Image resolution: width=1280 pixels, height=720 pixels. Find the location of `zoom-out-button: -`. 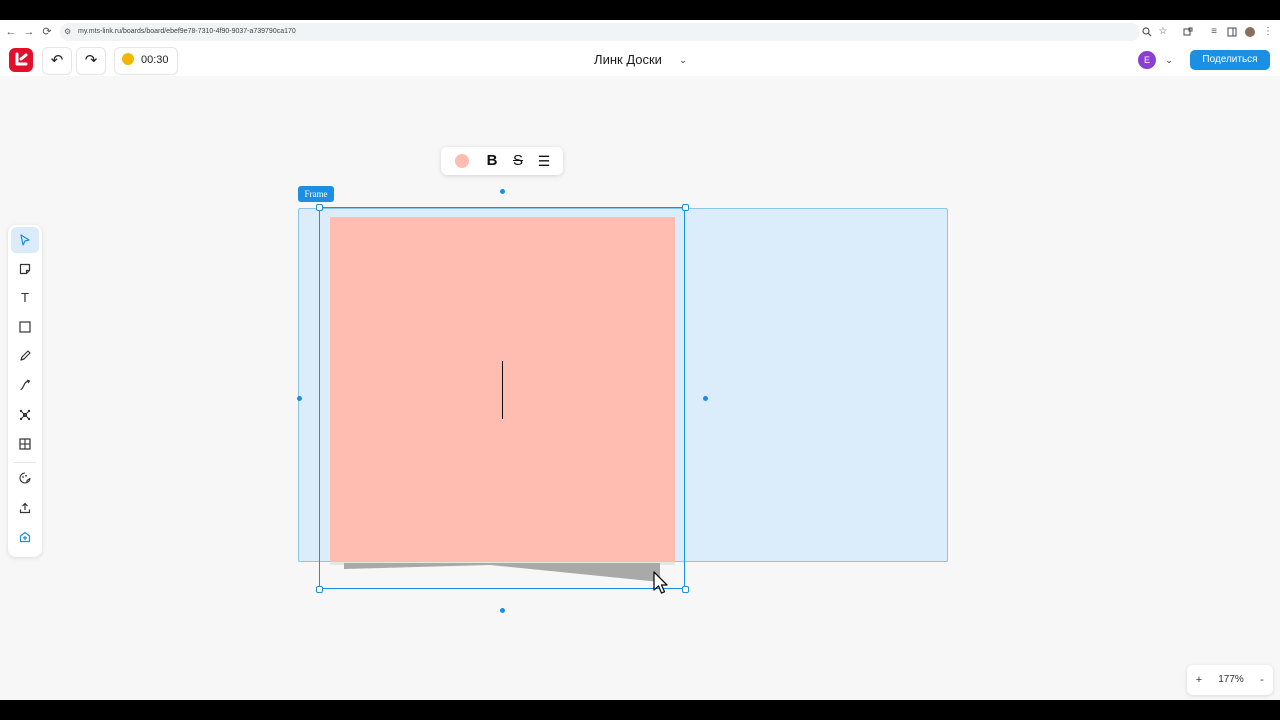

zoom-out-button: - is located at coordinates (1262, 680).